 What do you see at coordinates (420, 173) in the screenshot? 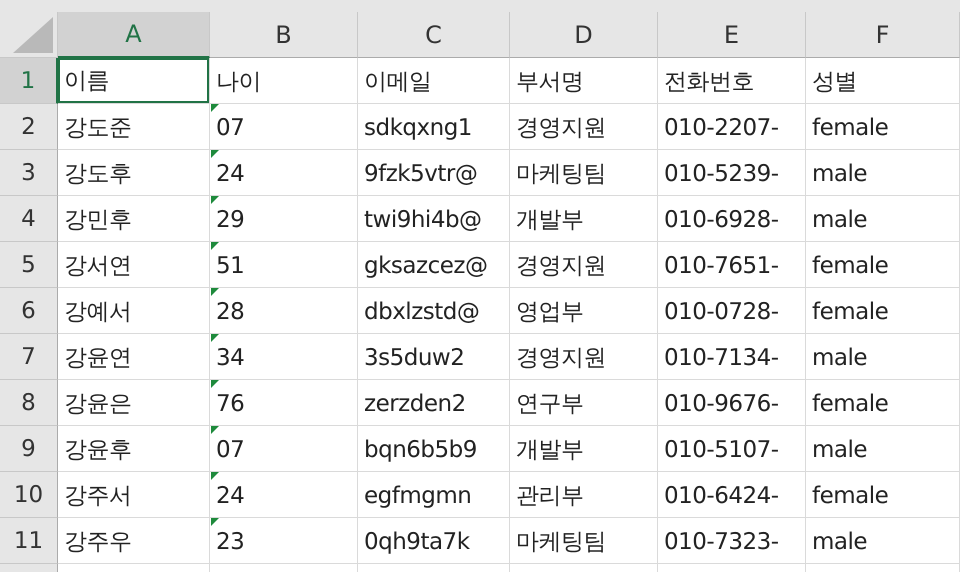
I see `table-cell-text: 9fzk5vtr@` at bounding box center [420, 173].